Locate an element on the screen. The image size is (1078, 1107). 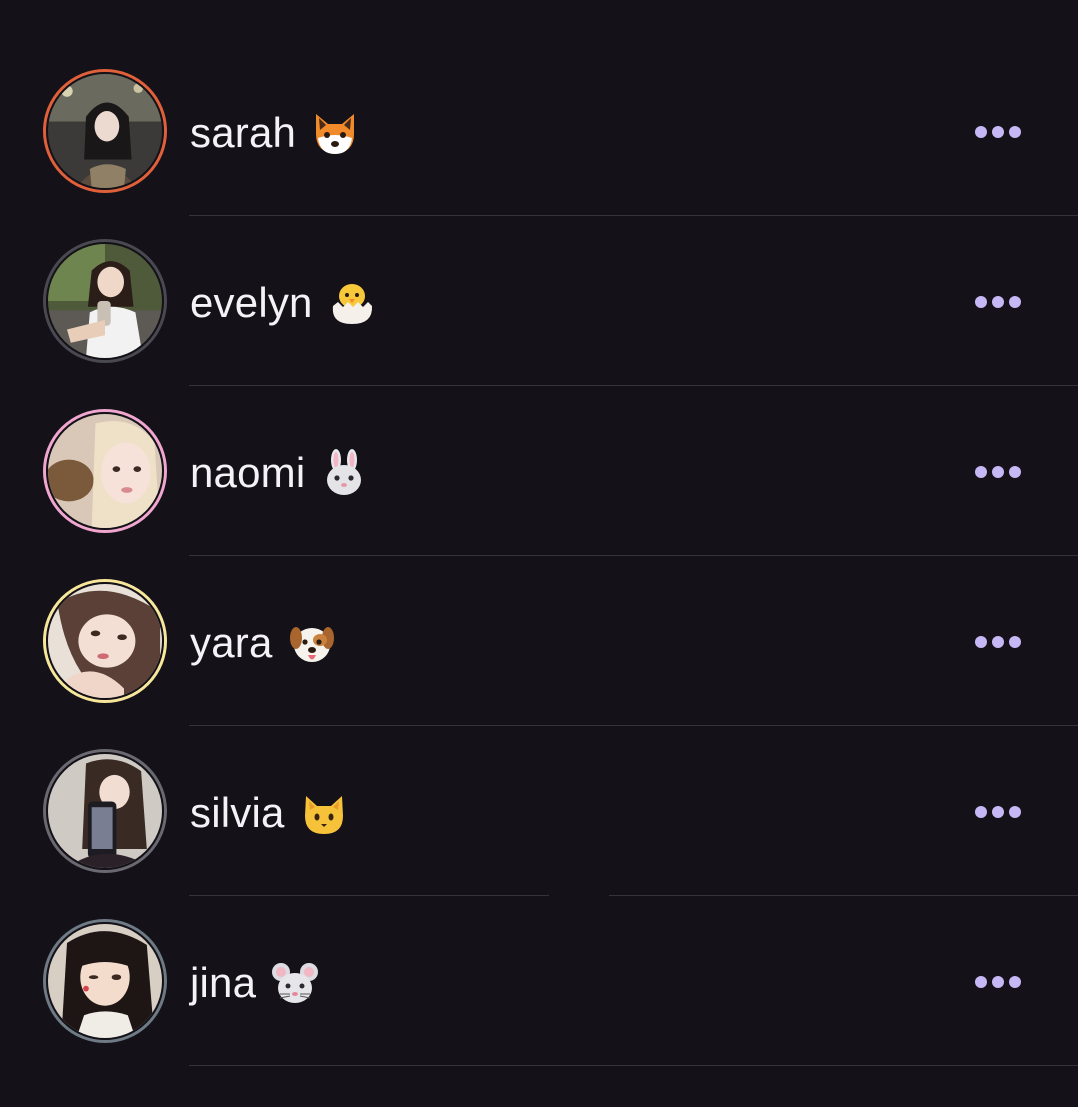
username: sarah is located at coordinates (275, 133).